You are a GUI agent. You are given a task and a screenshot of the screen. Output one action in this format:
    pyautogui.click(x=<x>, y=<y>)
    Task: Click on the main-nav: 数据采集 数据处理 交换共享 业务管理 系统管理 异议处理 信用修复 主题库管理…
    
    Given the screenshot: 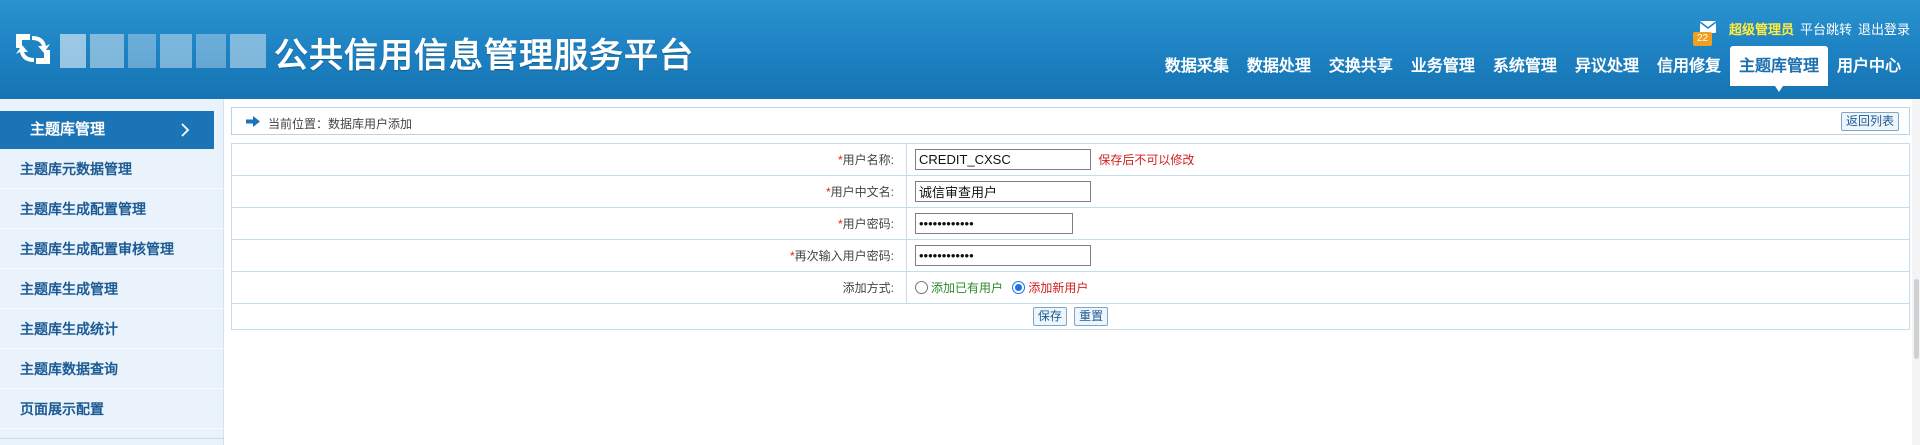 What is the action you would take?
    pyautogui.click(x=1533, y=69)
    